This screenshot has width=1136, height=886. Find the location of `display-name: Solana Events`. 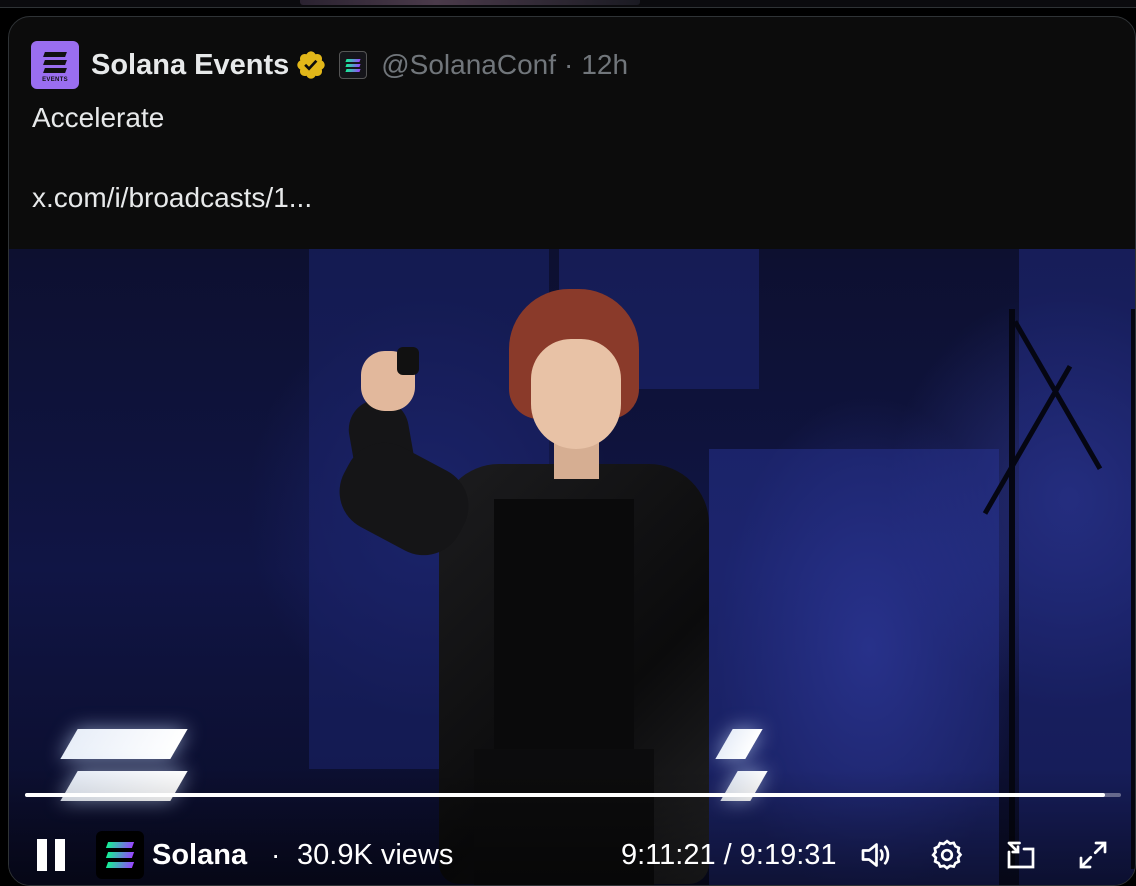

display-name: Solana Events is located at coordinates (190, 65).